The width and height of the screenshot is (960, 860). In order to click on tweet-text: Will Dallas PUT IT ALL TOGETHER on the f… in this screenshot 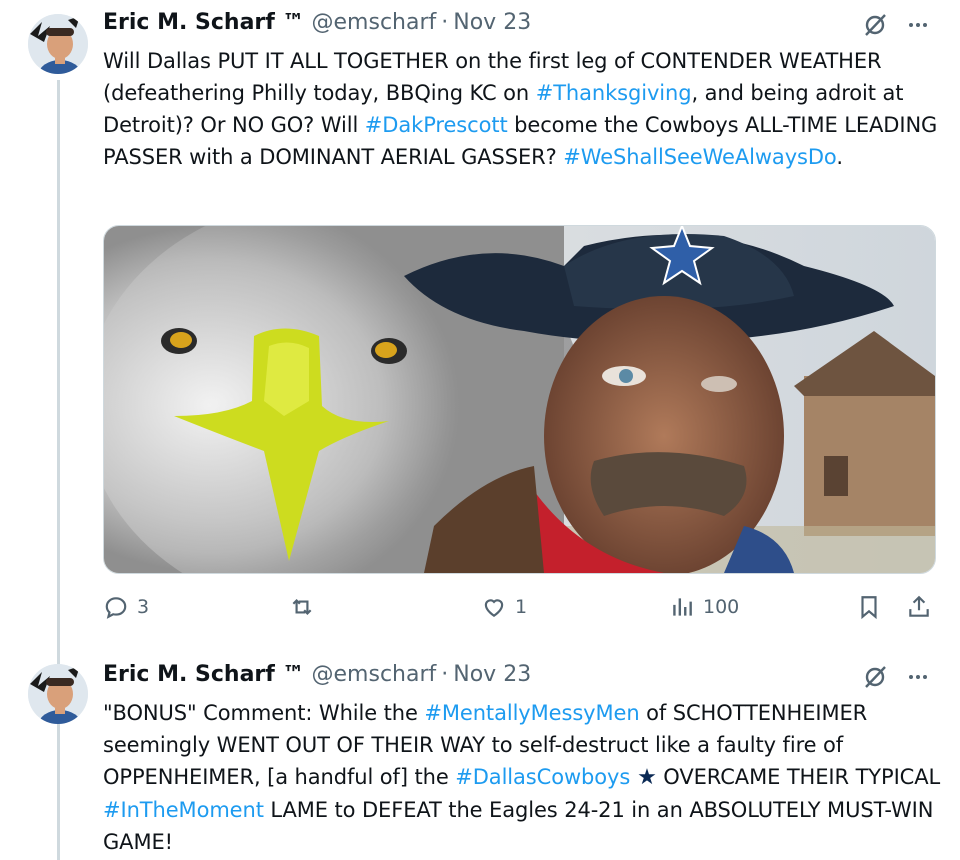, I will do `click(523, 109)`.